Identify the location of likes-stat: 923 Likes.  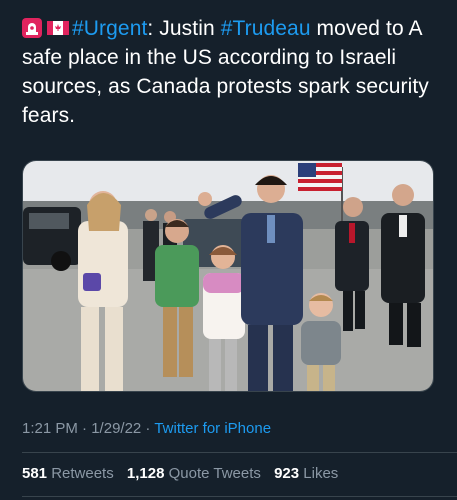
(306, 473).